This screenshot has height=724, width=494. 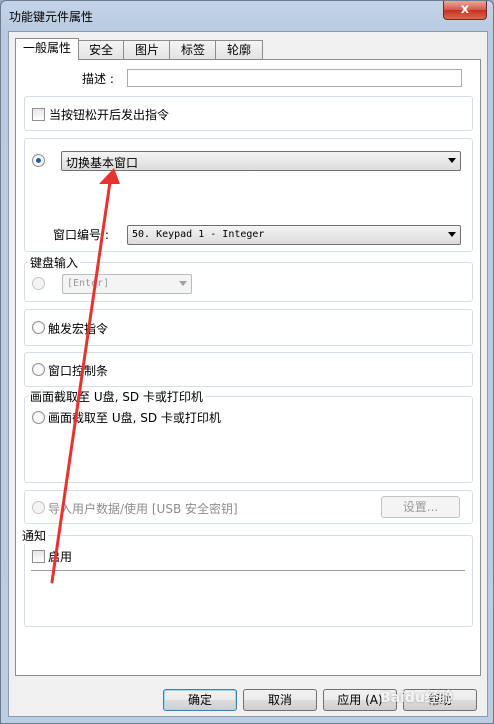 I want to click on tab-general: 一般属性, so click(x=47, y=49).